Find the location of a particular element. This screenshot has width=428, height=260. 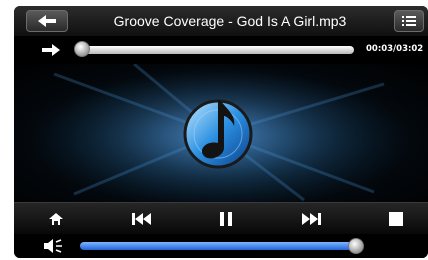

back-button is located at coordinates (47, 21).